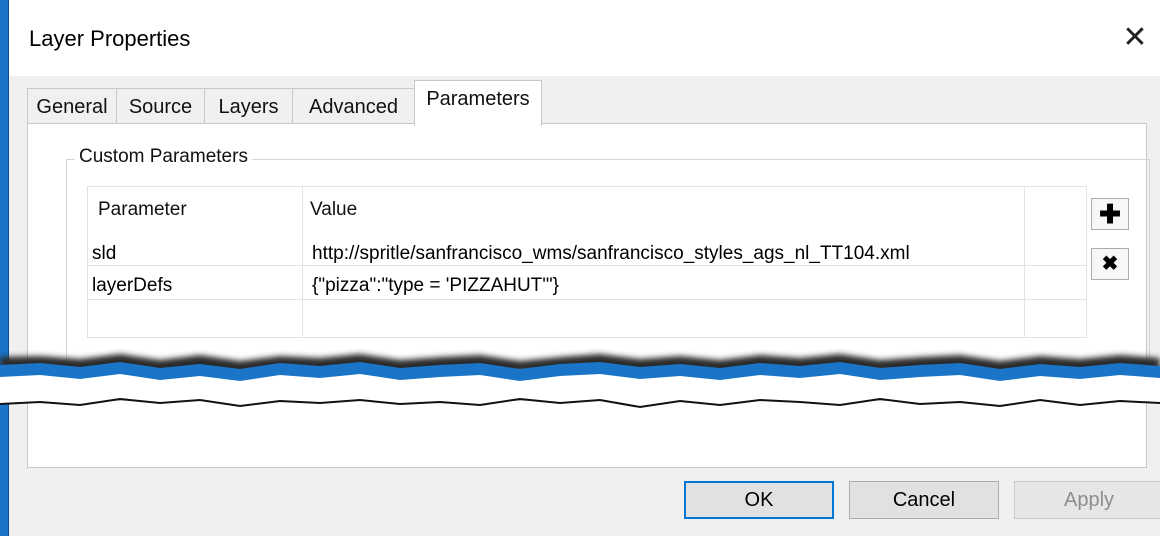 The image size is (1160, 536). I want to click on tab-advanced: Advanced, so click(353, 106).